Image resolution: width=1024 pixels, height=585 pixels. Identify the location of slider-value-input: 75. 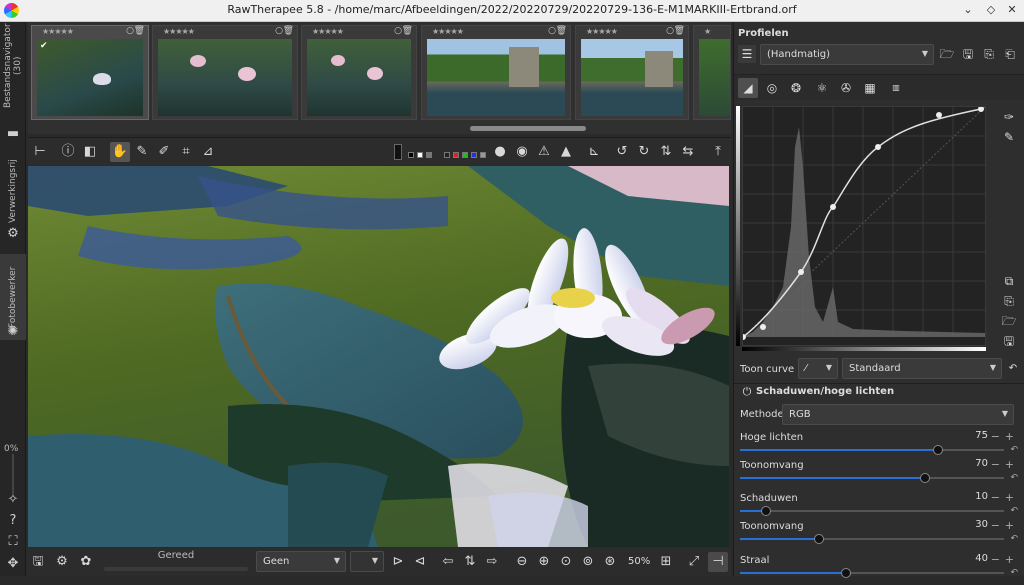
(970, 437).